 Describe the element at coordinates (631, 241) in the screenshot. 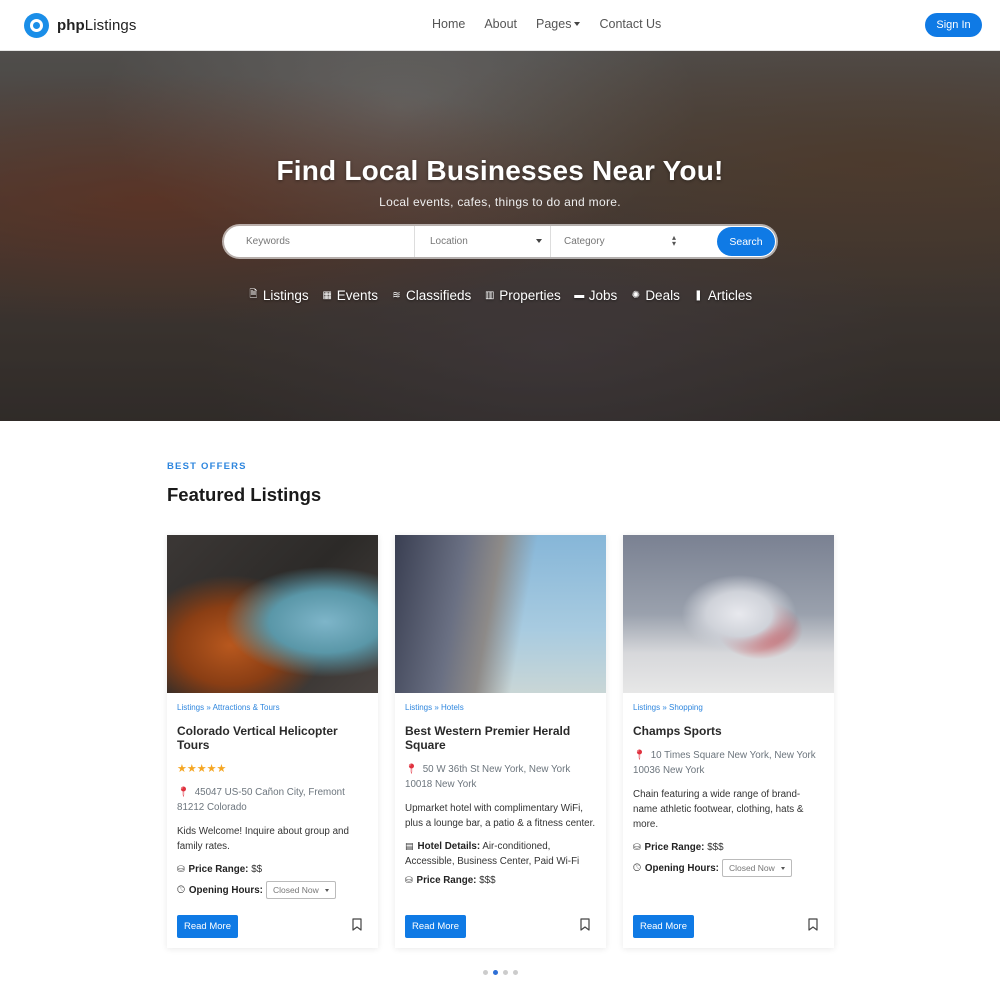

I see `category-select: Category ▴ ▾` at that location.